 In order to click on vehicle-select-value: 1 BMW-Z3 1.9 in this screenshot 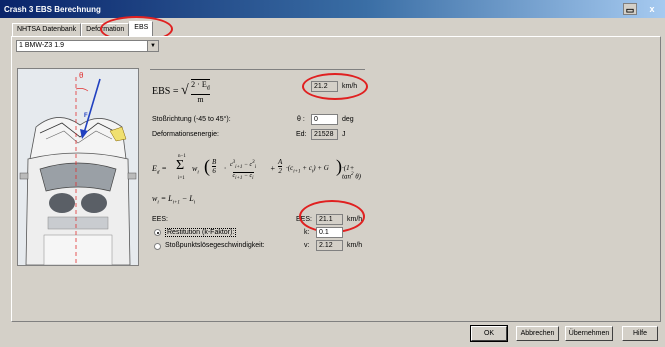, I will do `click(41, 45)`.